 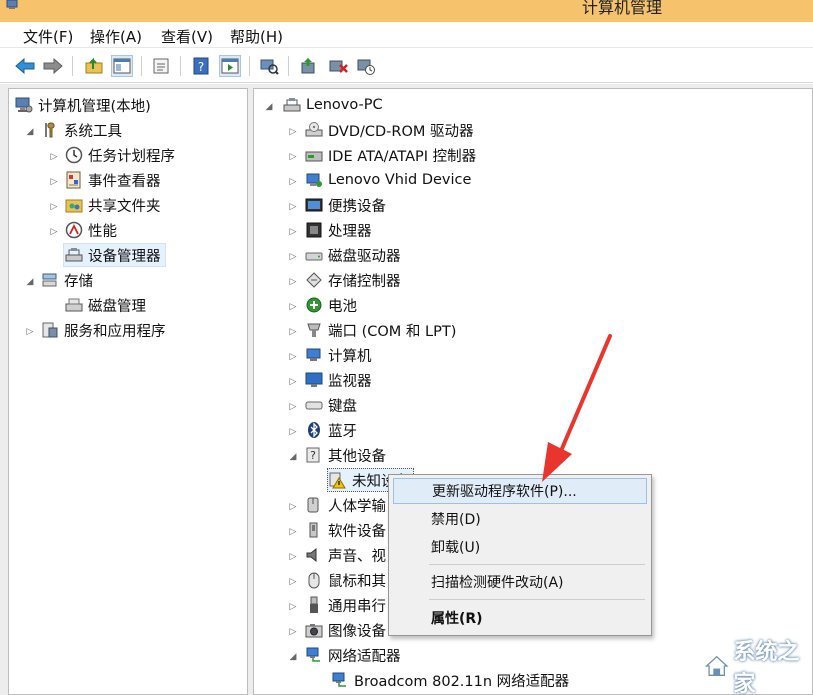 What do you see at coordinates (331, 405) in the screenshot?
I see `device-category-keyboards: 键盘` at bounding box center [331, 405].